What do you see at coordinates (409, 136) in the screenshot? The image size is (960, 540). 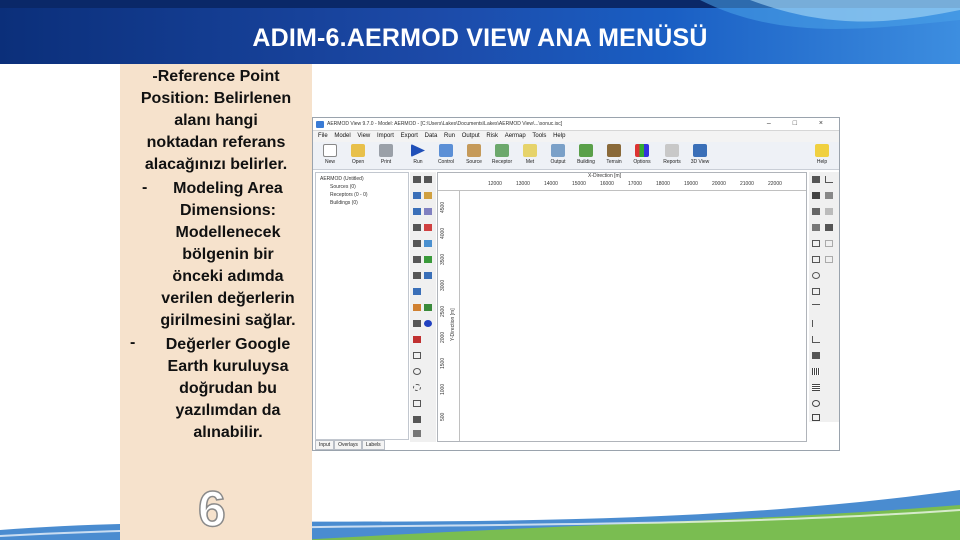 I see `menu-export: Export` at bounding box center [409, 136].